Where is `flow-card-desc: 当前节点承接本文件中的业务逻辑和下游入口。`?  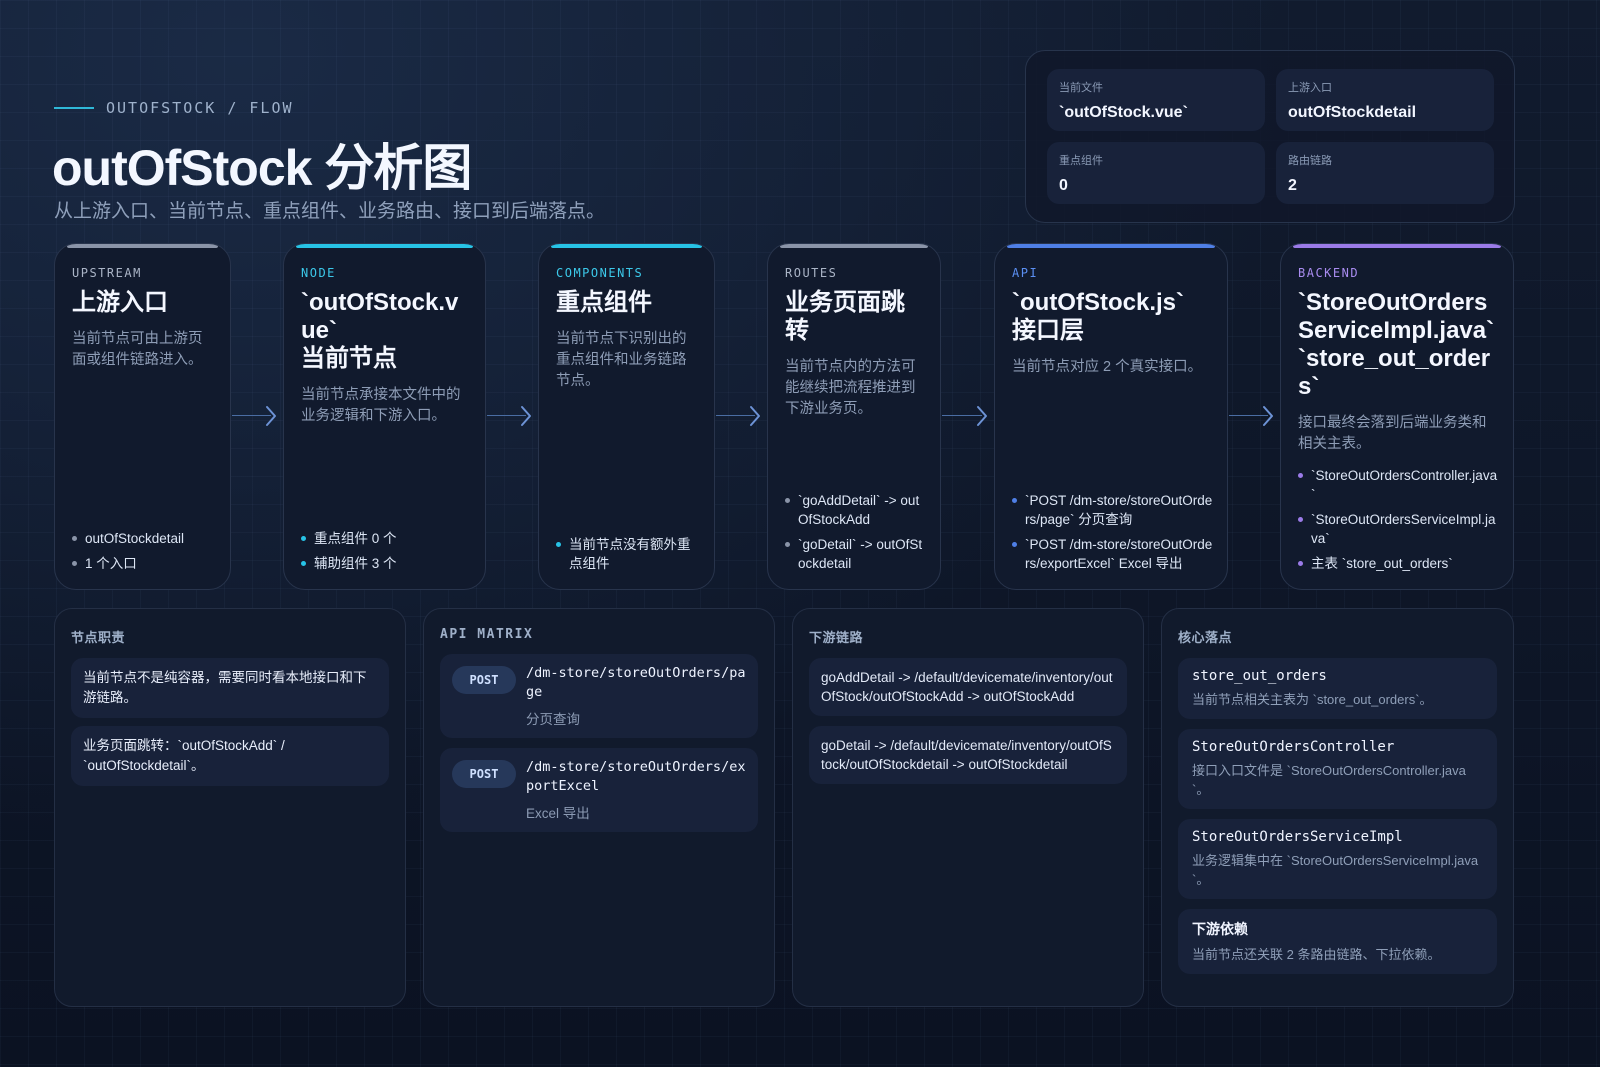
flow-card-desc: 当前节点承接本文件中的业务逻辑和下游入口。 is located at coordinates (381, 405).